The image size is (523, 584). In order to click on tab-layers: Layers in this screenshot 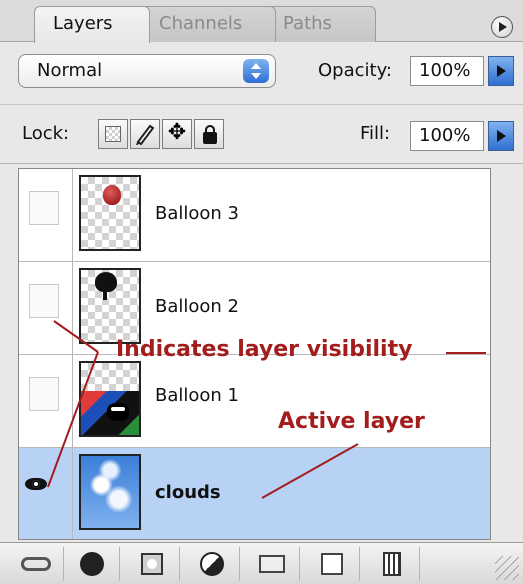, I will do `click(92, 24)`.